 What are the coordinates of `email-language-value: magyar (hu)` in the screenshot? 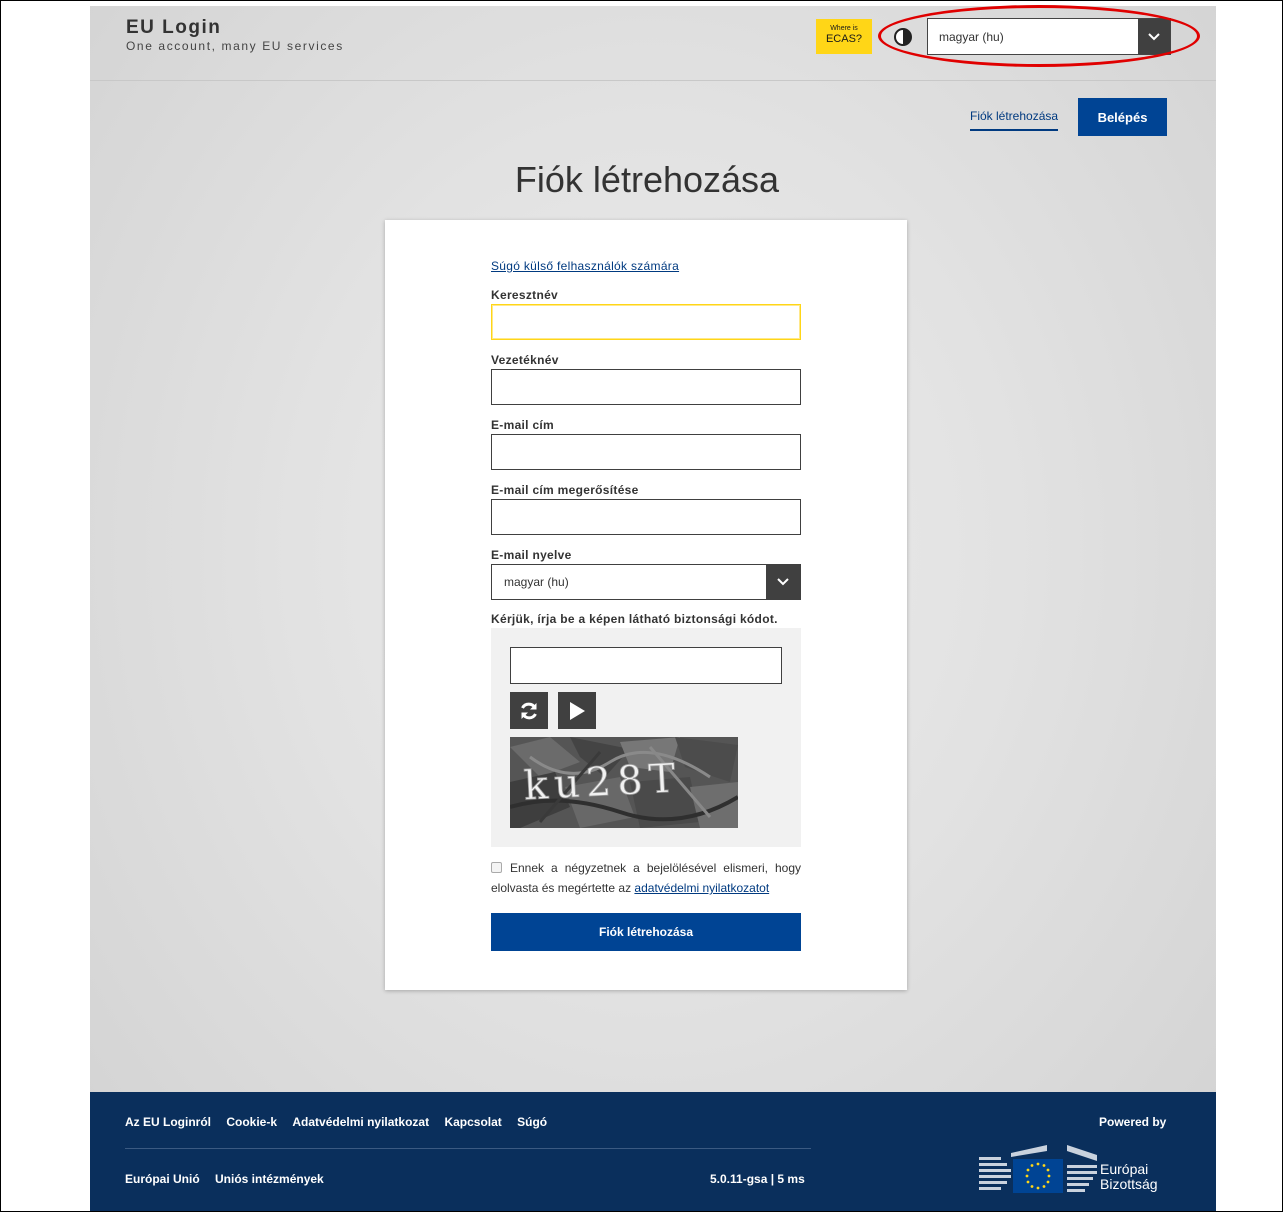 It's located at (536, 582).